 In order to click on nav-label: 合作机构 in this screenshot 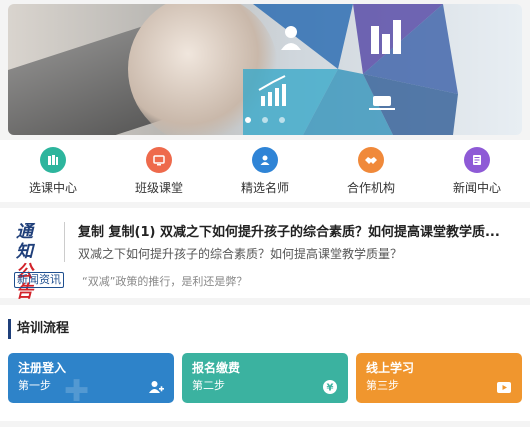, I will do `click(370, 187)`.